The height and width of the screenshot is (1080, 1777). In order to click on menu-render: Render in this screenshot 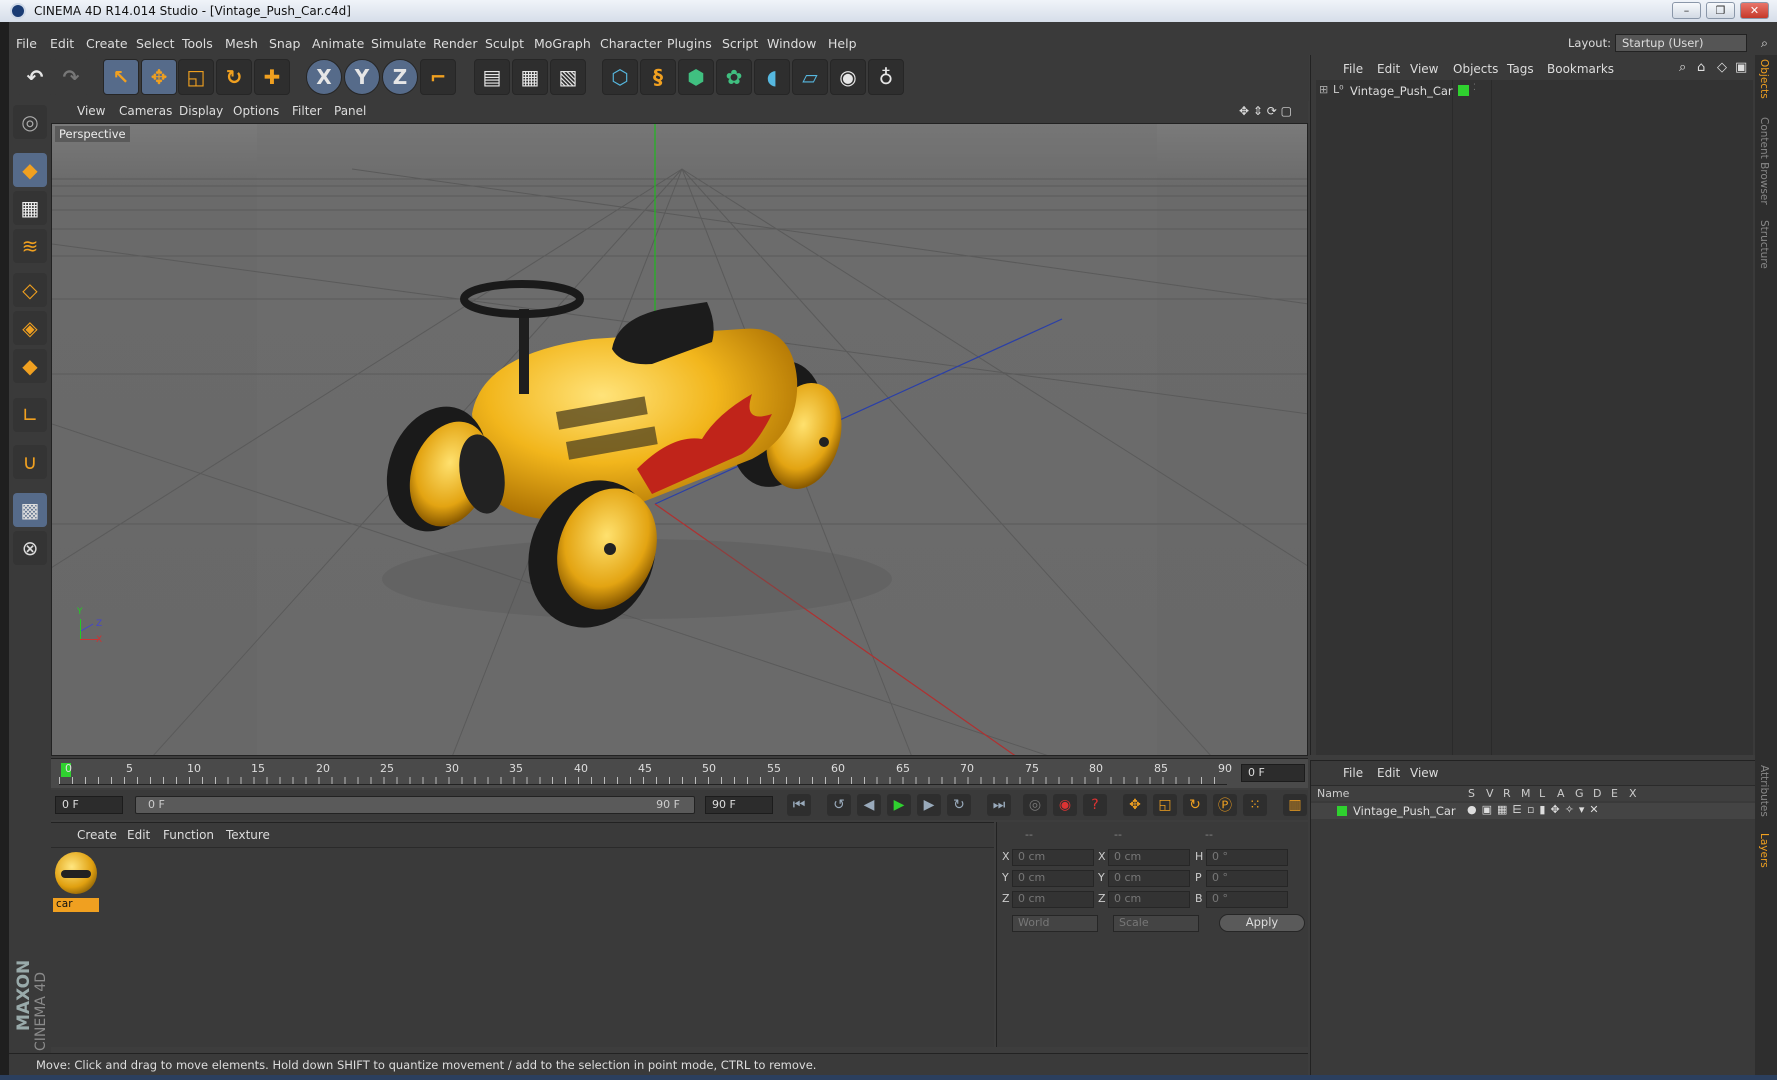, I will do `click(455, 43)`.